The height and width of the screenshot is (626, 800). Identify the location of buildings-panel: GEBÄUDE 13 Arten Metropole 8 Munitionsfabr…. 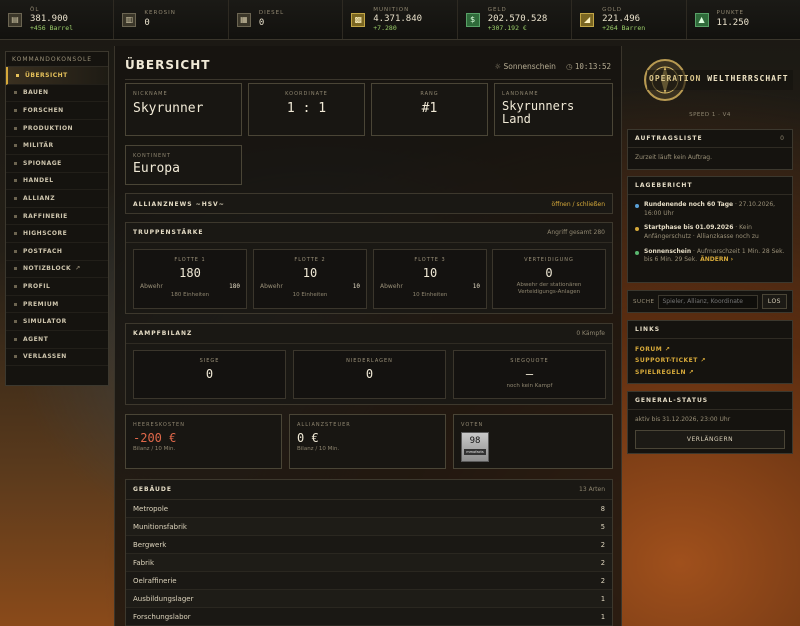
(369, 552).